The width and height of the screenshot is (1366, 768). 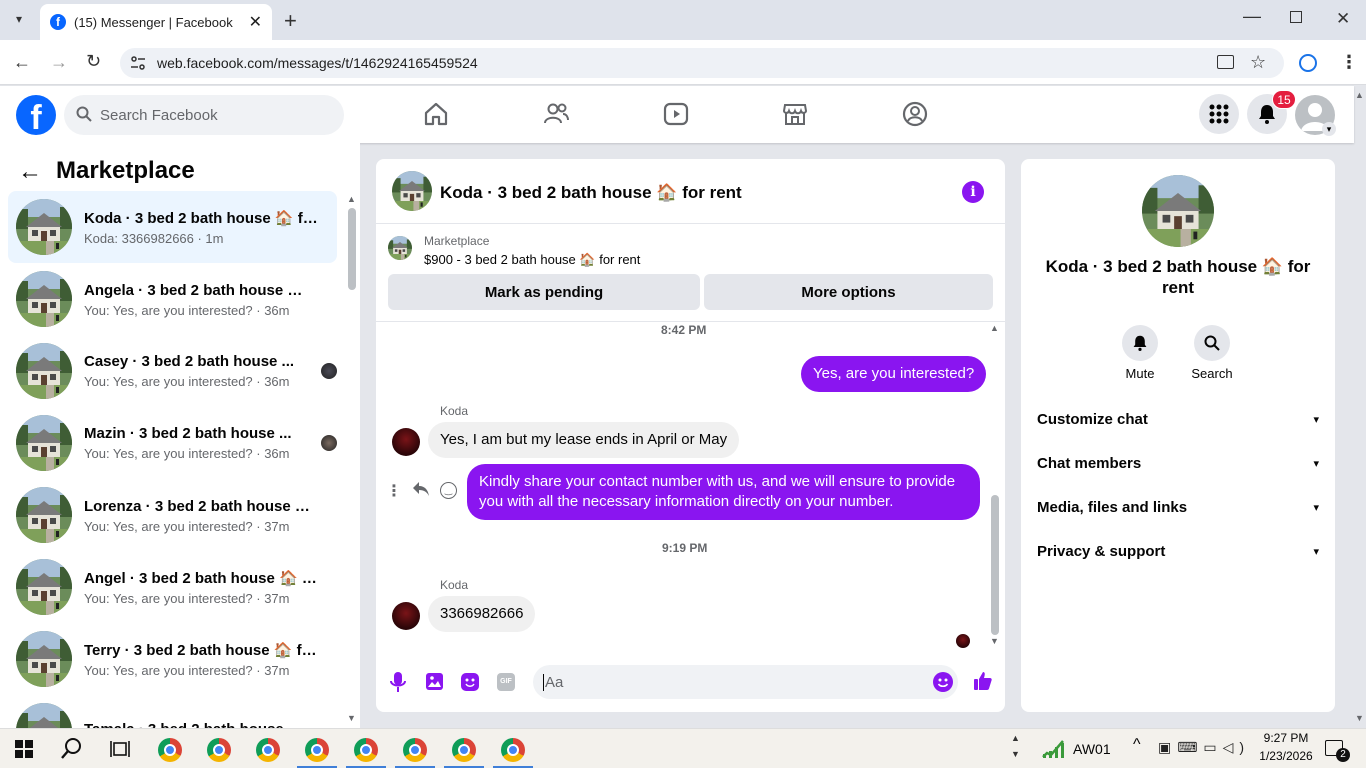 What do you see at coordinates (1204, 747) in the screenshot?
I see `tray-icons: ▣⌨▭◁)` at bounding box center [1204, 747].